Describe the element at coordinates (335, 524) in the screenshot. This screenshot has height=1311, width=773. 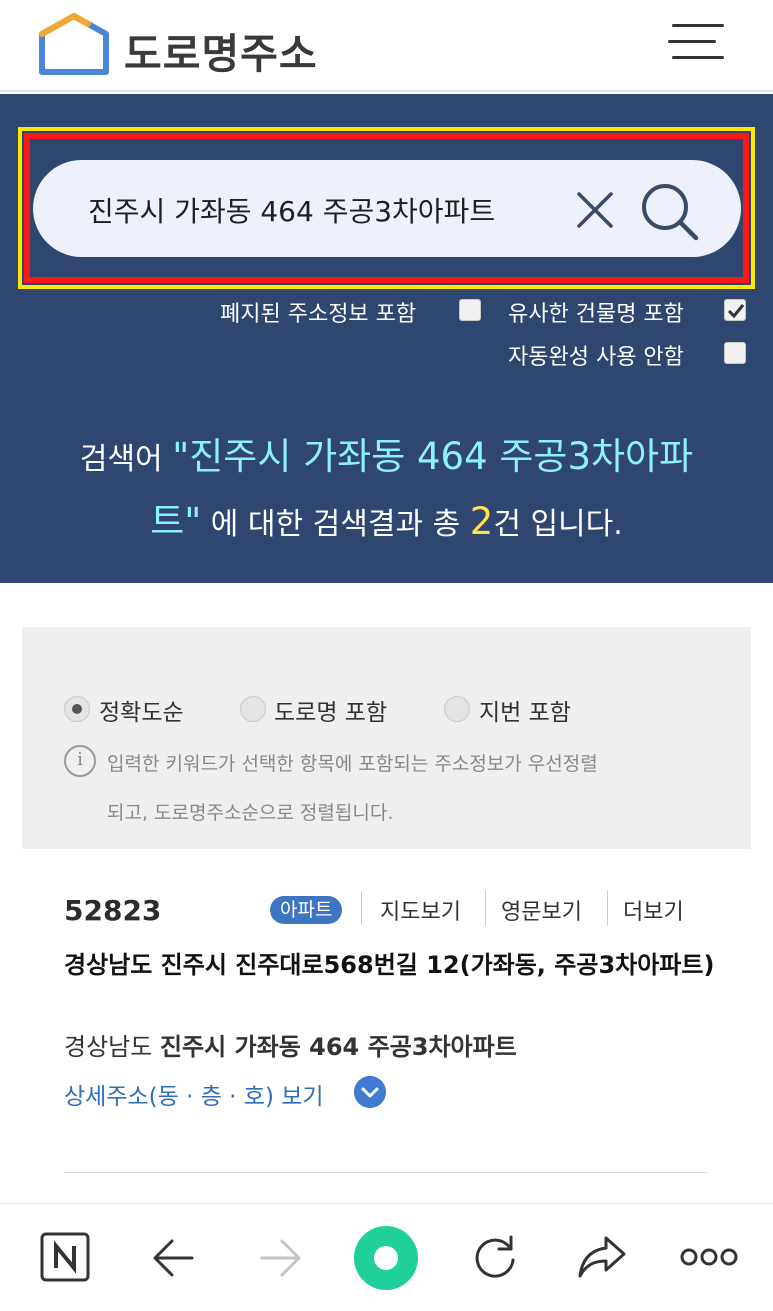
I see `summary-middle: 에 대한 검색결과 총` at that location.